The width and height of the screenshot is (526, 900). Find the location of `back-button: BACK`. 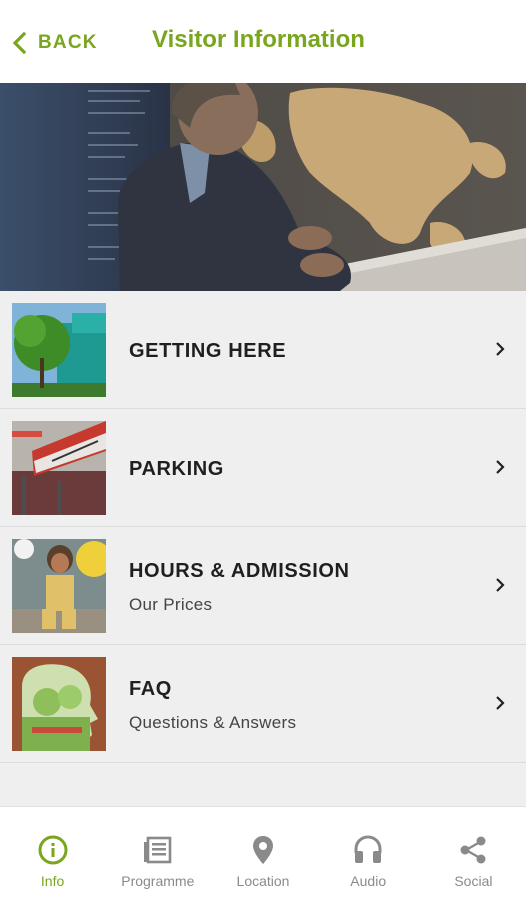

back-button: BACK is located at coordinates (54, 43).